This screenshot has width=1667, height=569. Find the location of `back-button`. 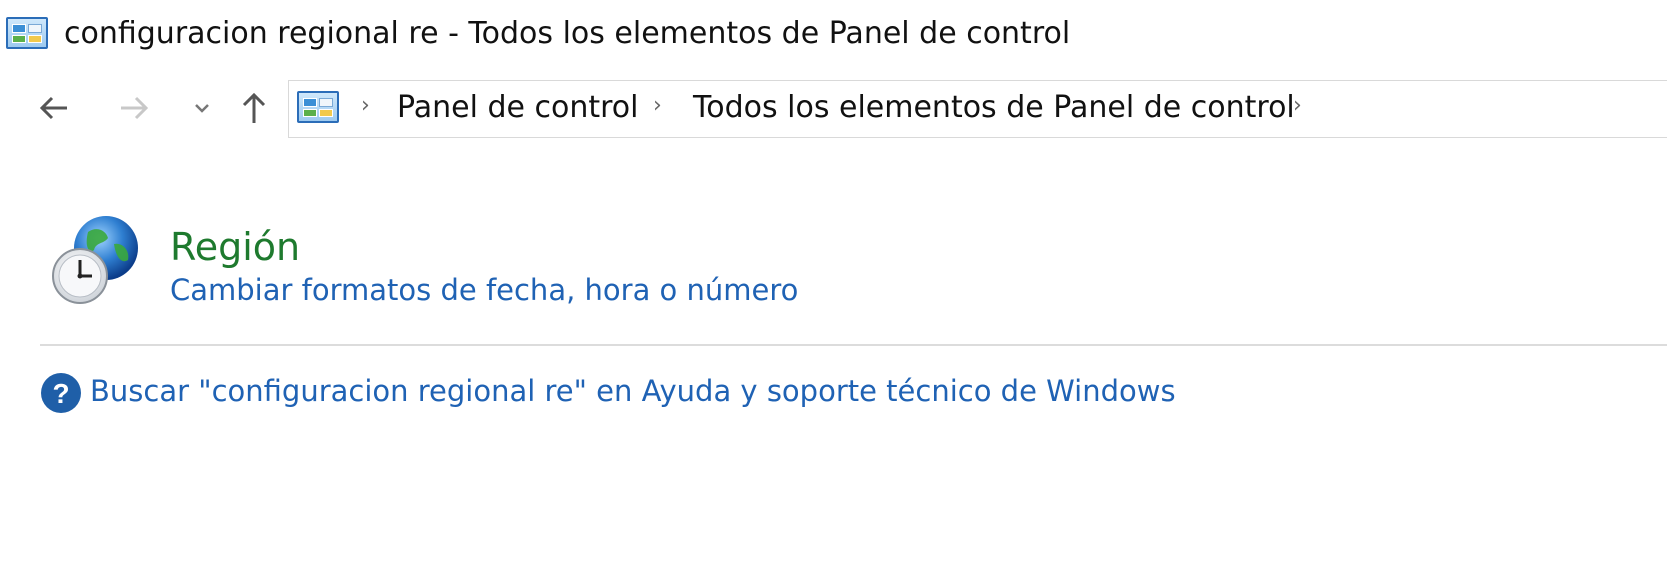

back-button is located at coordinates (54, 108).